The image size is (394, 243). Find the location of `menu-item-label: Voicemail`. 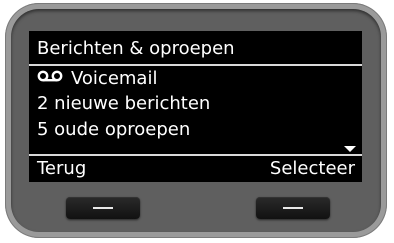

menu-item-label: Voicemail is located at coordinates (114, 78).